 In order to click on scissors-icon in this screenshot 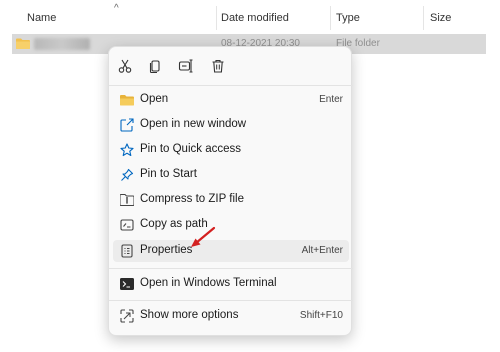, I will do `click(125, 66)`.